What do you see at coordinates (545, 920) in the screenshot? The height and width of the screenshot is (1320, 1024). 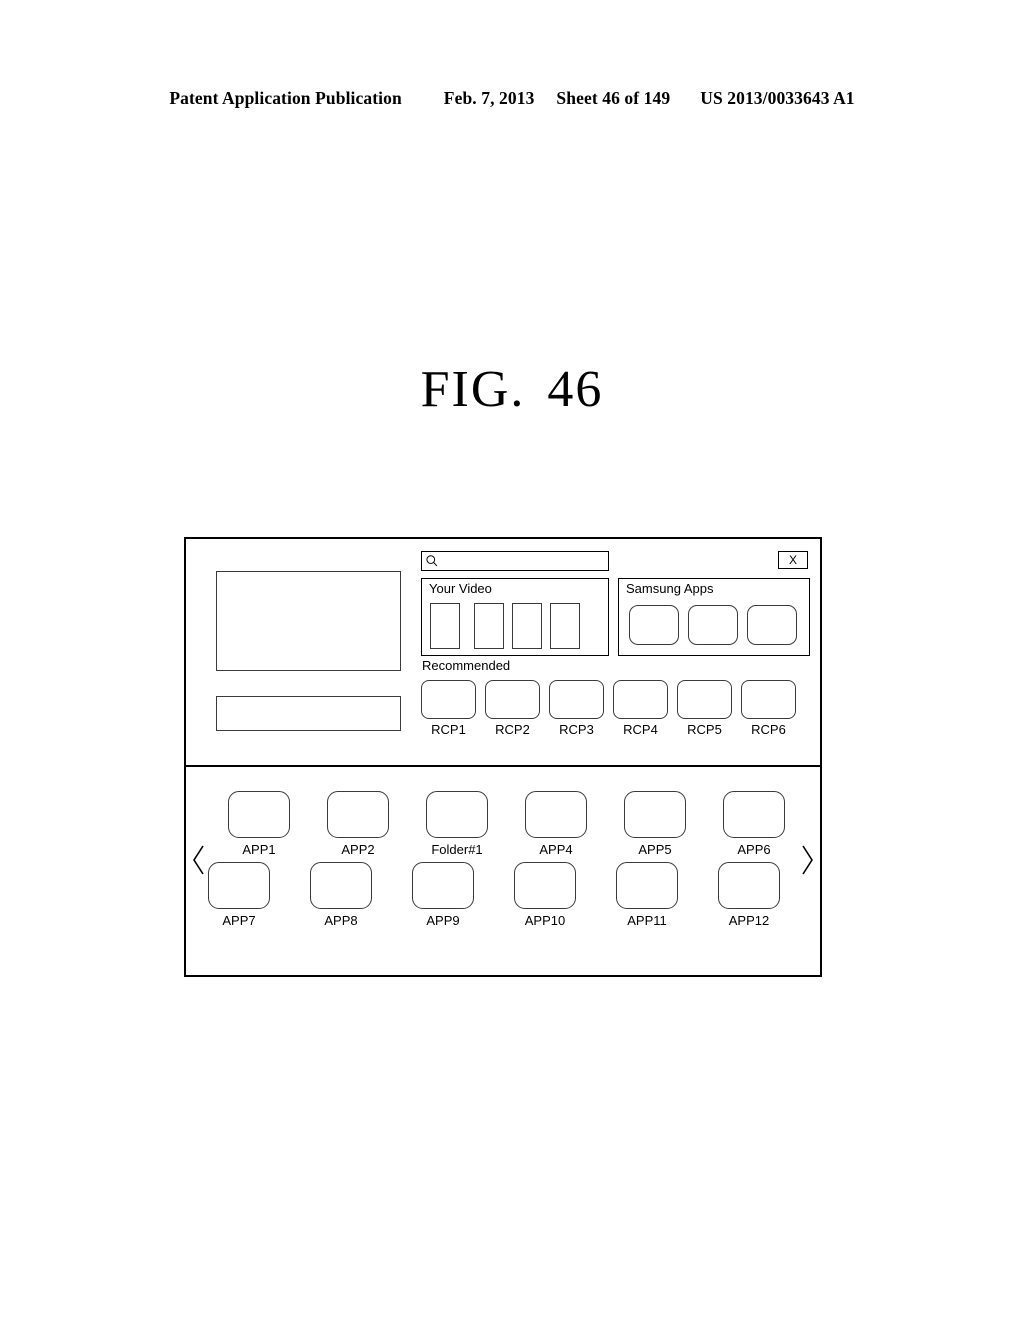 I see `app-icon-label: APP10` at bounding box center [545, 920].